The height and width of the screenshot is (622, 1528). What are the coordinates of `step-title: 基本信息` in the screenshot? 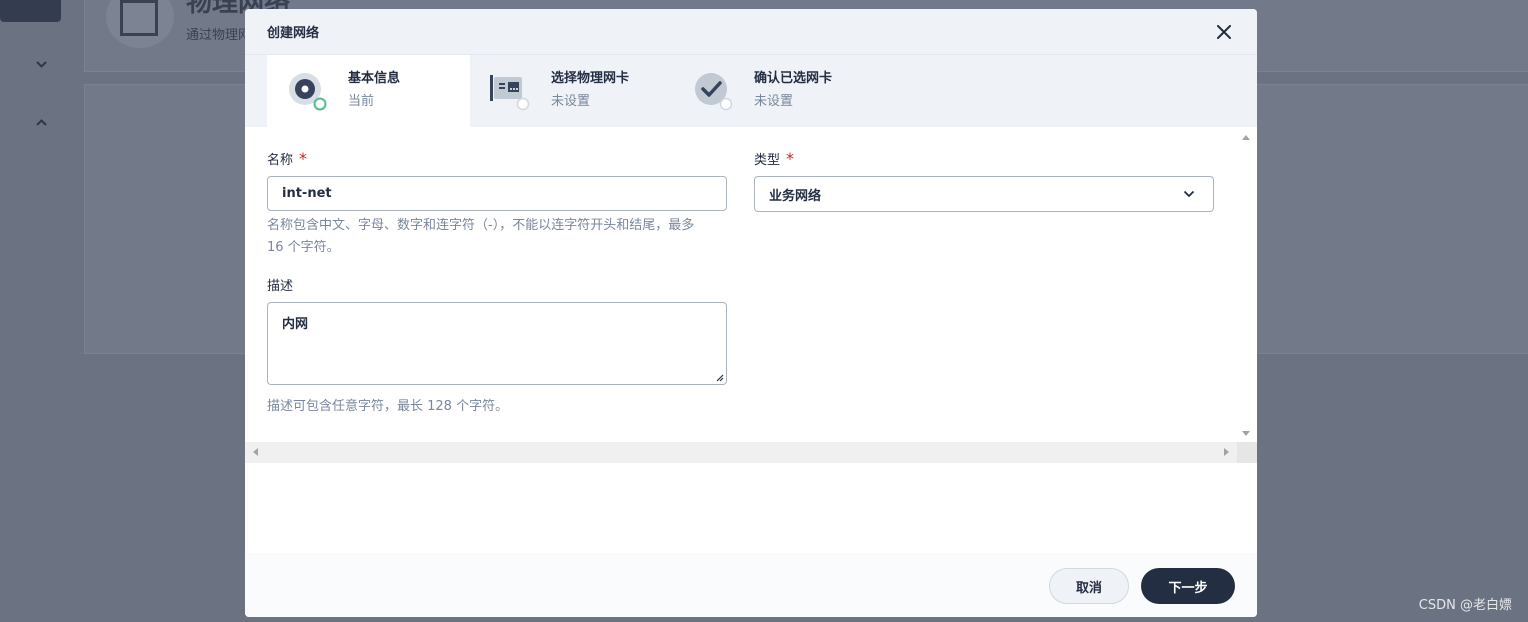 It's located at (374, 78).